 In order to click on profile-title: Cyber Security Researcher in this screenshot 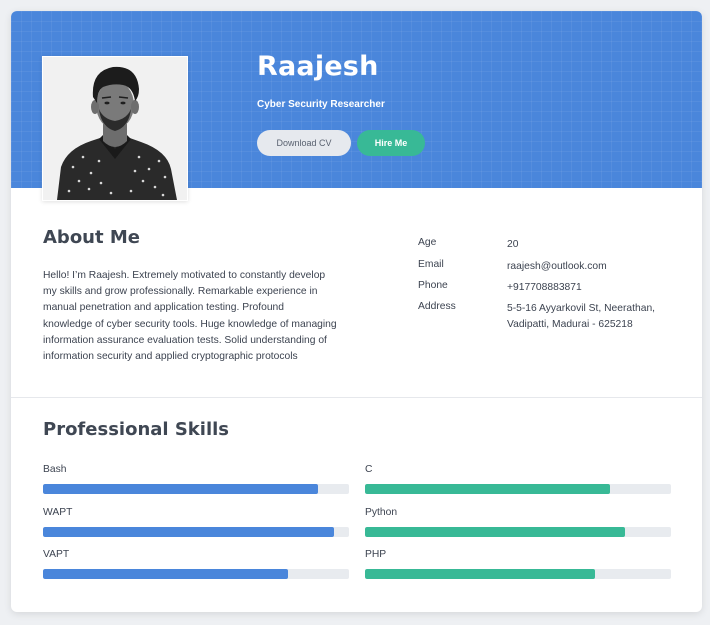, I will do `click(321, 104)`.